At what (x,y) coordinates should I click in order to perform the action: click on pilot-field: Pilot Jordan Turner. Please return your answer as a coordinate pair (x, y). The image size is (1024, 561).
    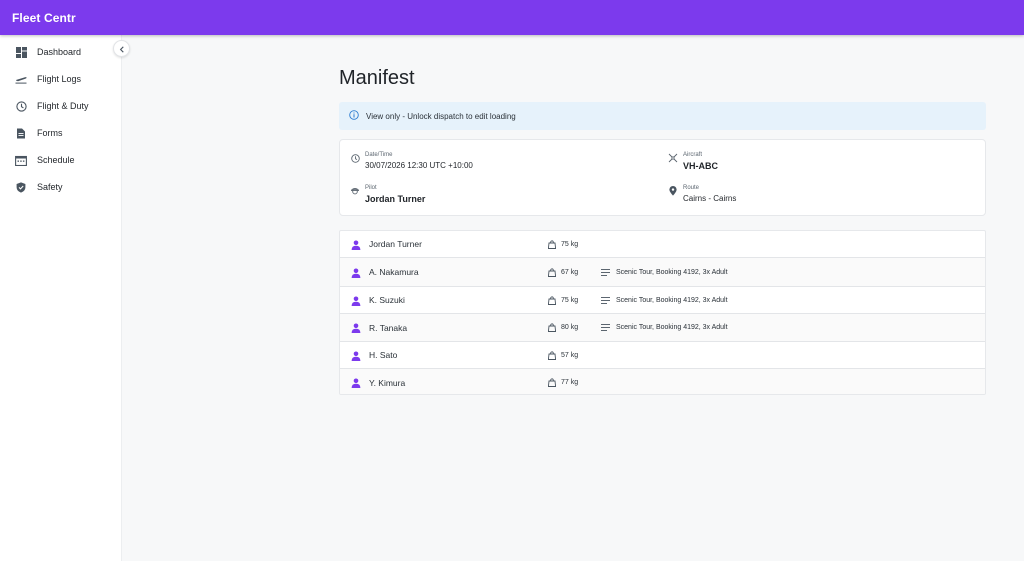
    Looking at the image, I should click on (387, 194).